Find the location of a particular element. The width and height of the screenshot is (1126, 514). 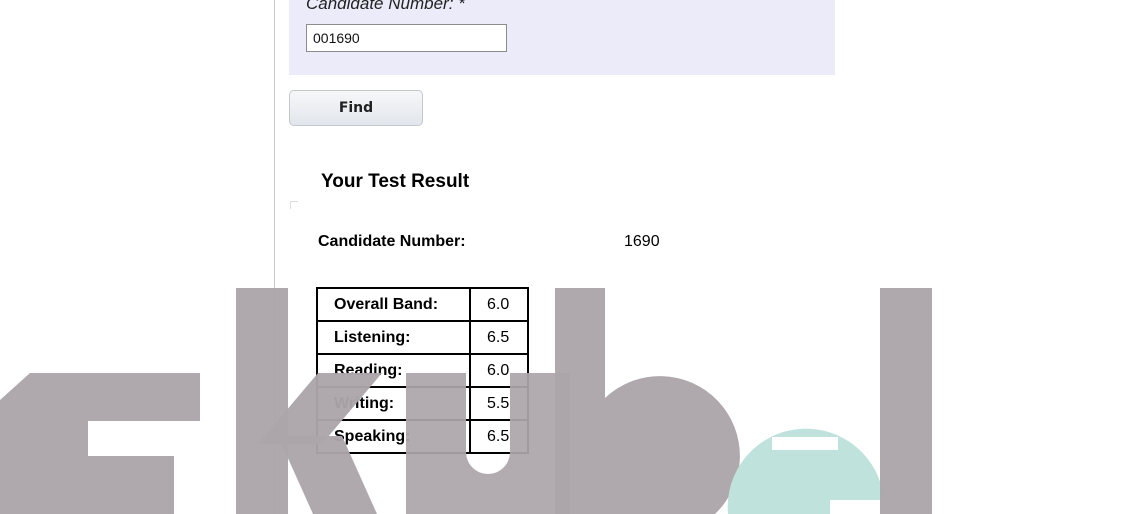

score-row-overall: Overall Band: 6.0 is located at coordinates (422, 304).